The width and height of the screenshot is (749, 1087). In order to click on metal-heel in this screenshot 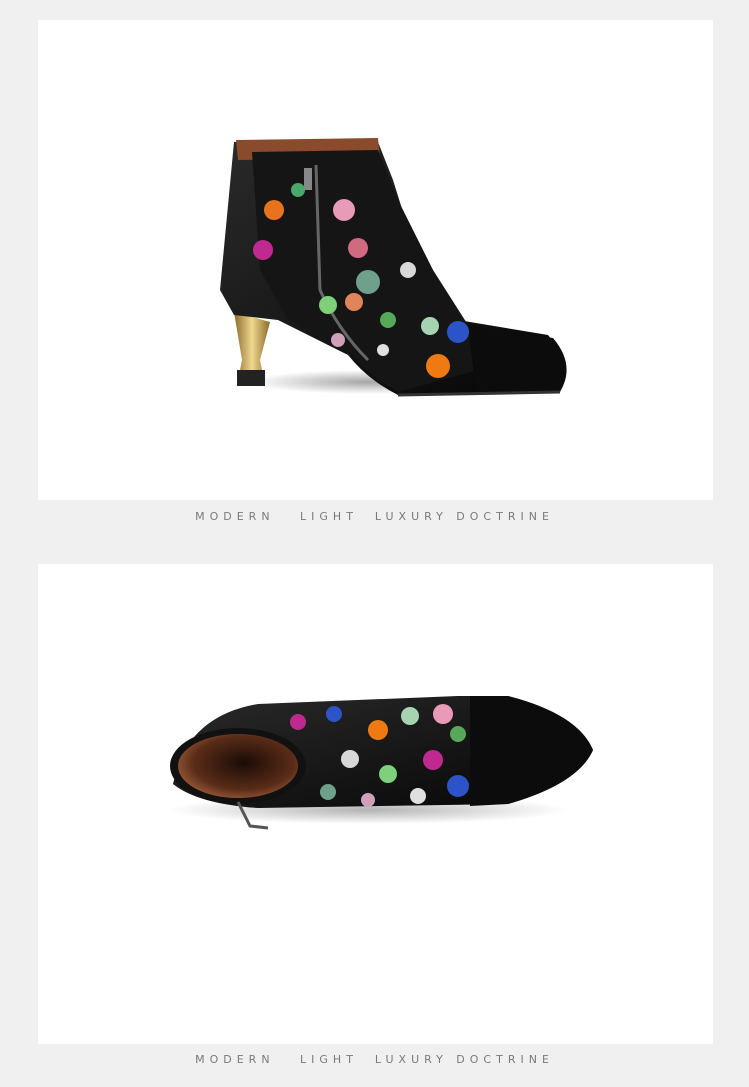, I will do `click(252, 346)`.